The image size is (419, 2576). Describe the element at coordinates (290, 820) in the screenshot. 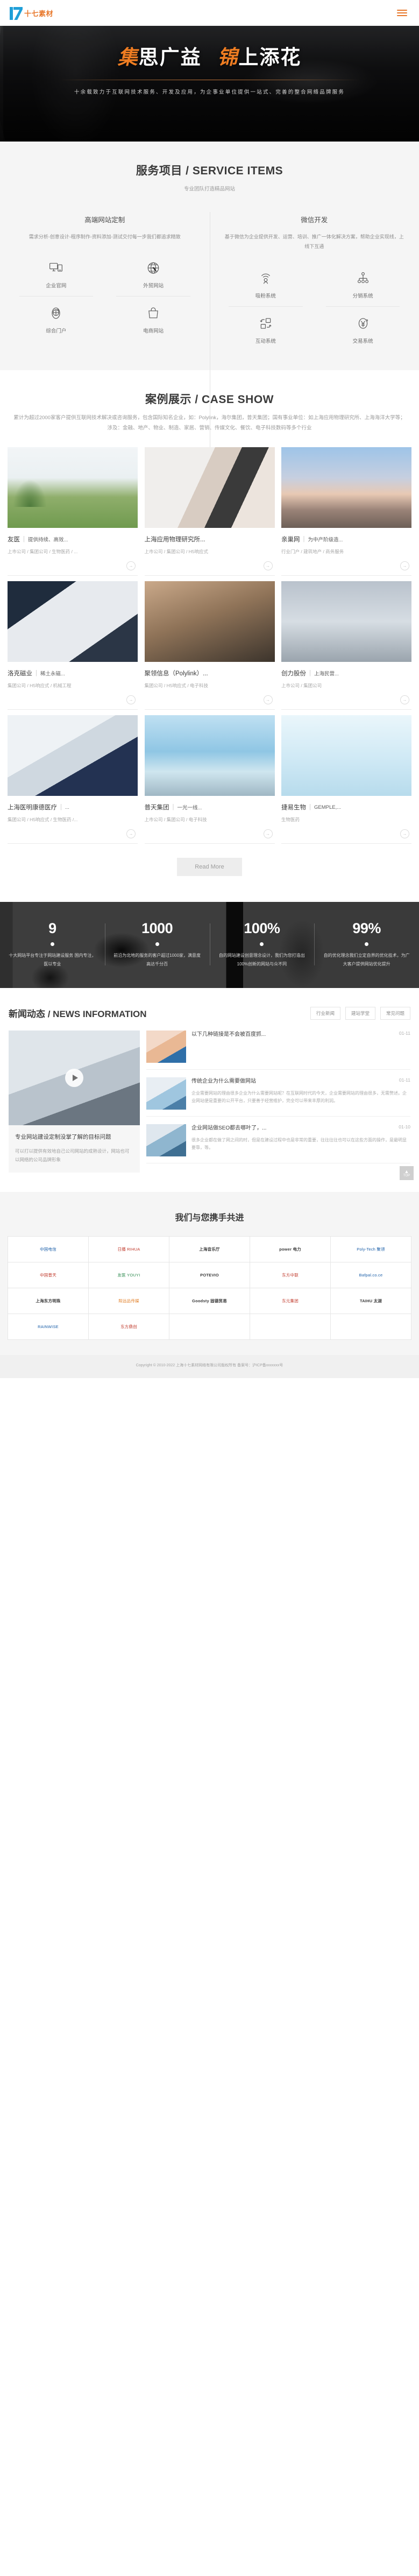

I see `case-tags: 生物医药` at that location.